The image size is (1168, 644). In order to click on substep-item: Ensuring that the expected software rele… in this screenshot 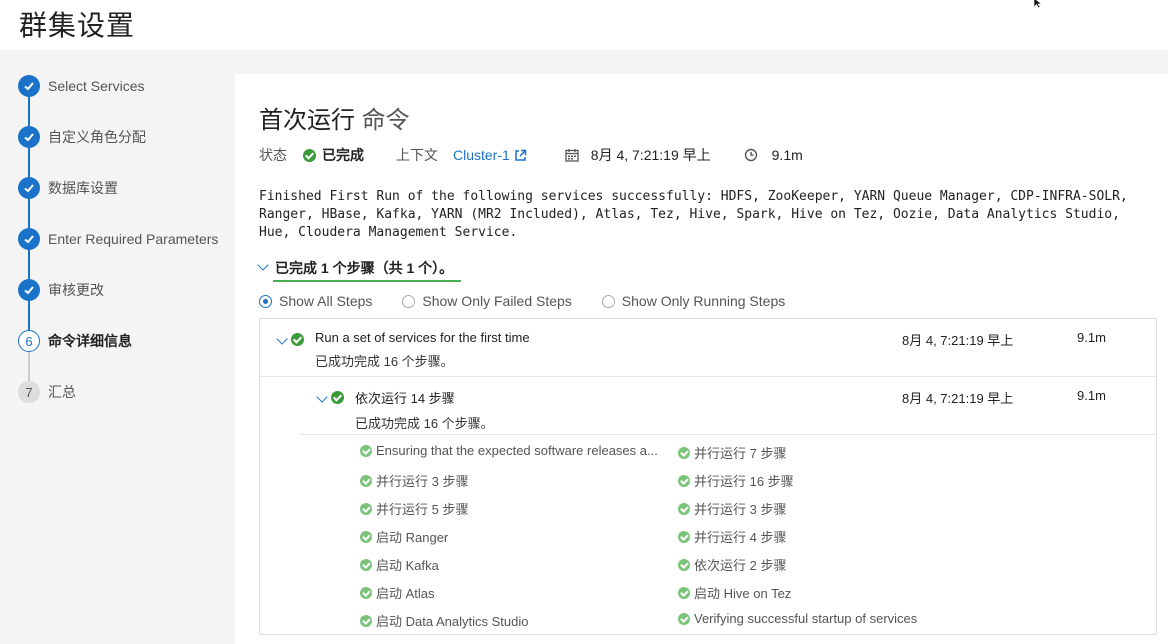, I will do `click(509, 450)`.